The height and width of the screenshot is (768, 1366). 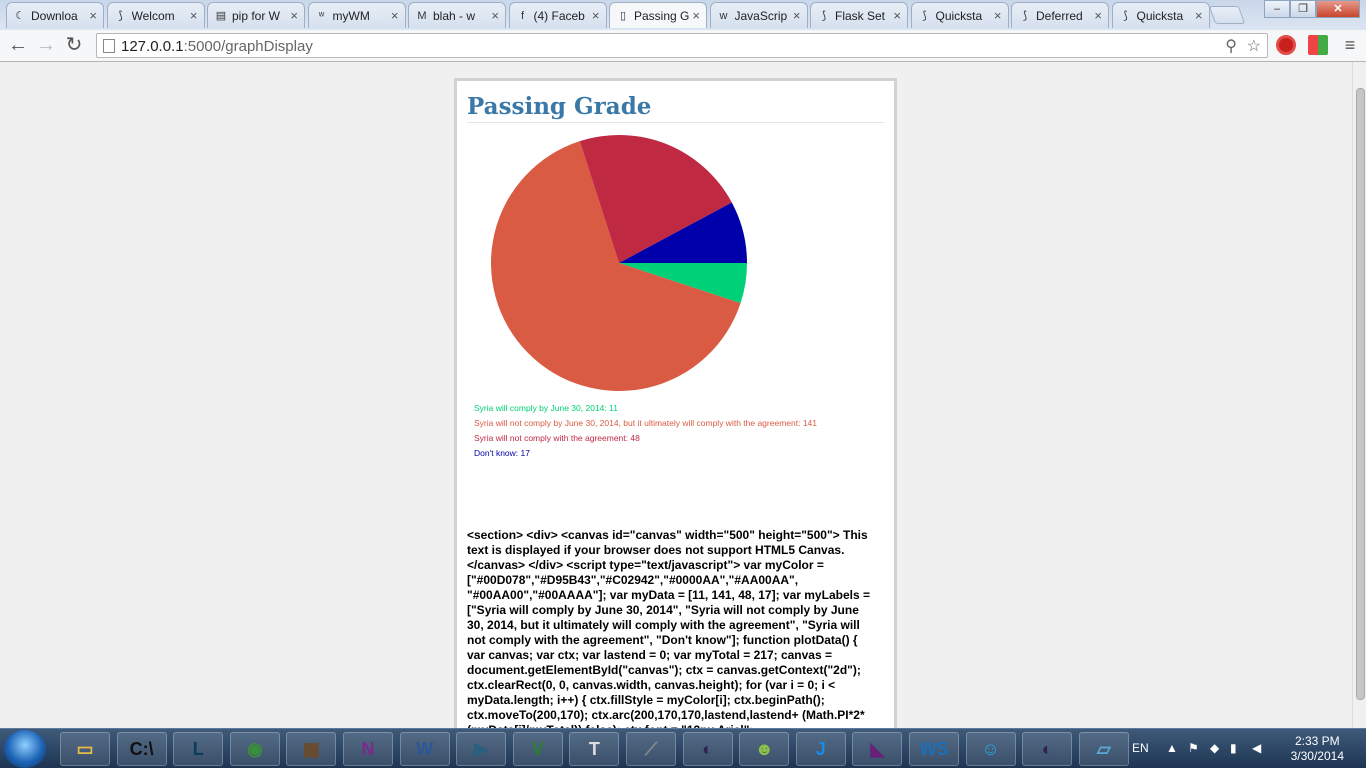 What do you see at coordinates (1231, 46) in the screenshot?
I see `search-icon: ⚲` at bounding box center [1231, 46].